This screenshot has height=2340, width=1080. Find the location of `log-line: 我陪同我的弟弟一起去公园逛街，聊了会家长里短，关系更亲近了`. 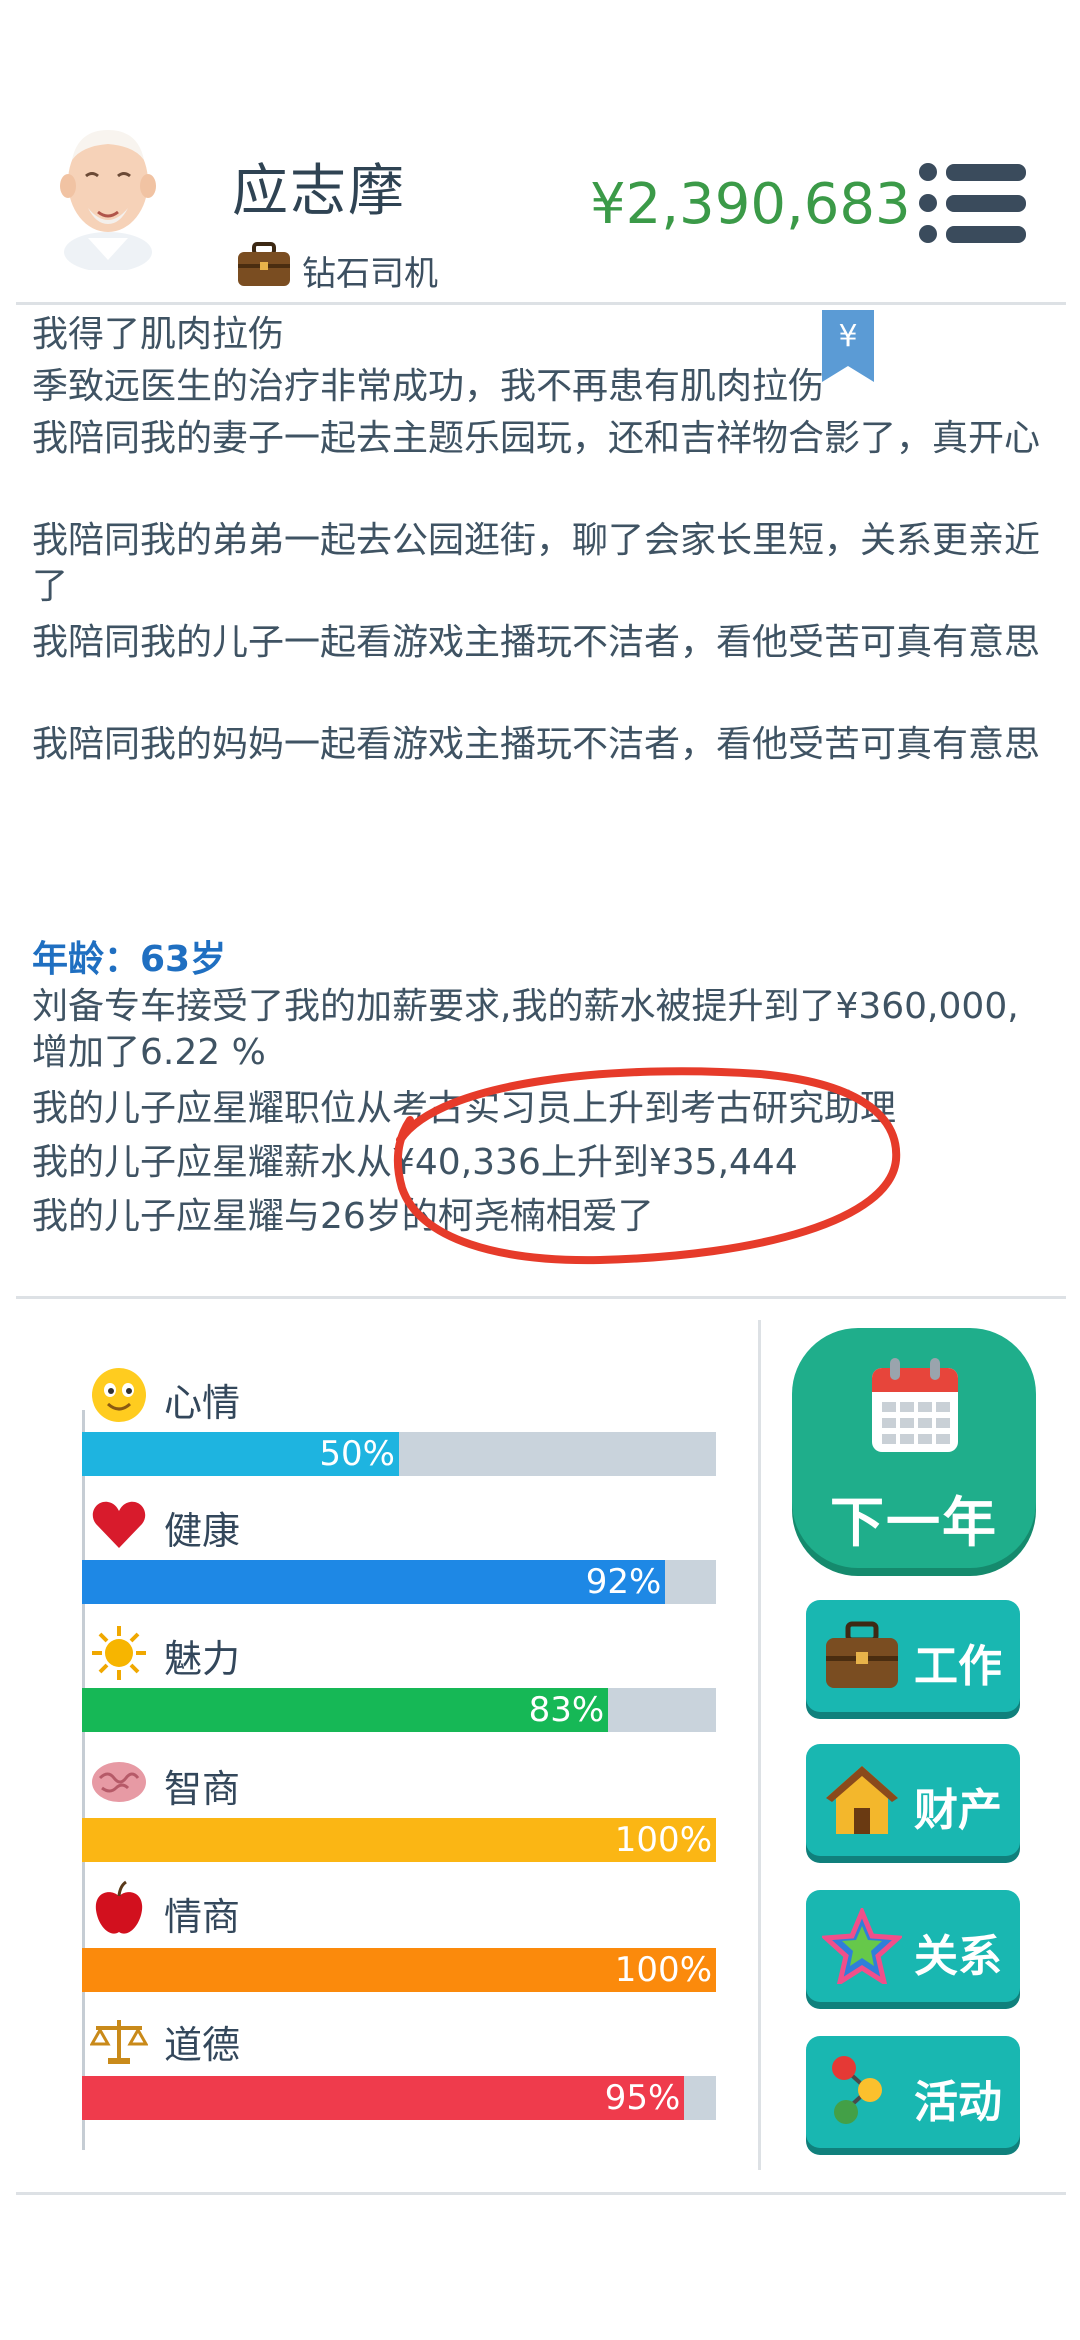

log-line: 我陪同我的弟弟一起去公园逛街，聊了会家长里短，关系更亲近了 is located at coordinates (536, 563).